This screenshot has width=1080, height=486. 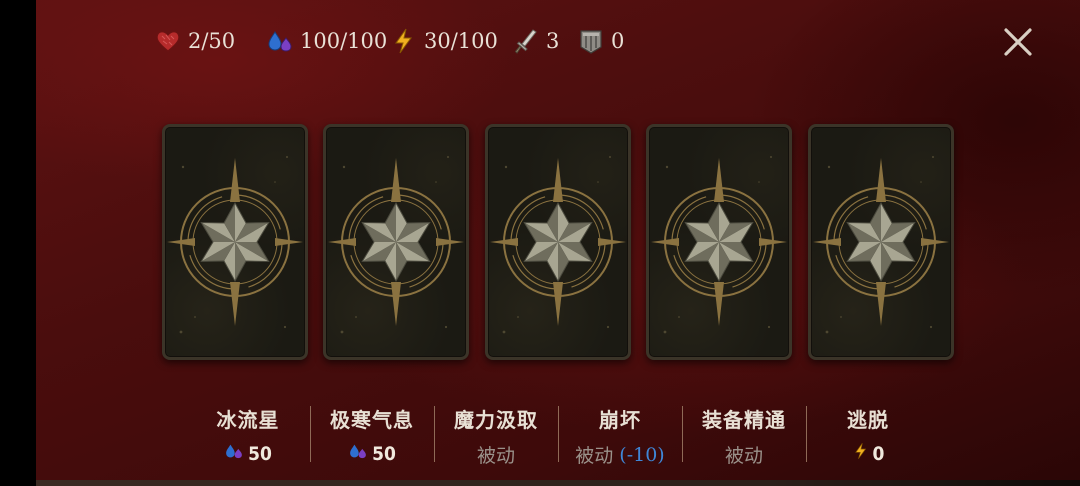 I want to click on skill-slot: 崩坏 被动 (-10), so click(x=620, y=434).